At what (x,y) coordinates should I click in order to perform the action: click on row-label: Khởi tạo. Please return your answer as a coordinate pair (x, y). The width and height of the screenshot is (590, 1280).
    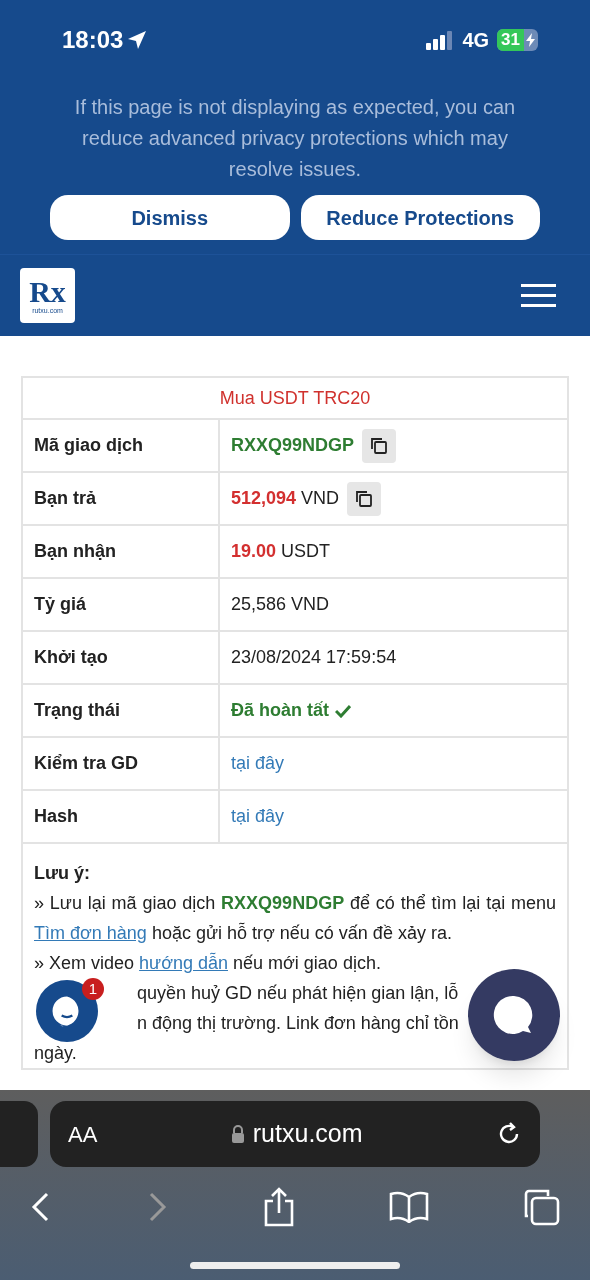
    Looking at the image, I should click on (71, 657).